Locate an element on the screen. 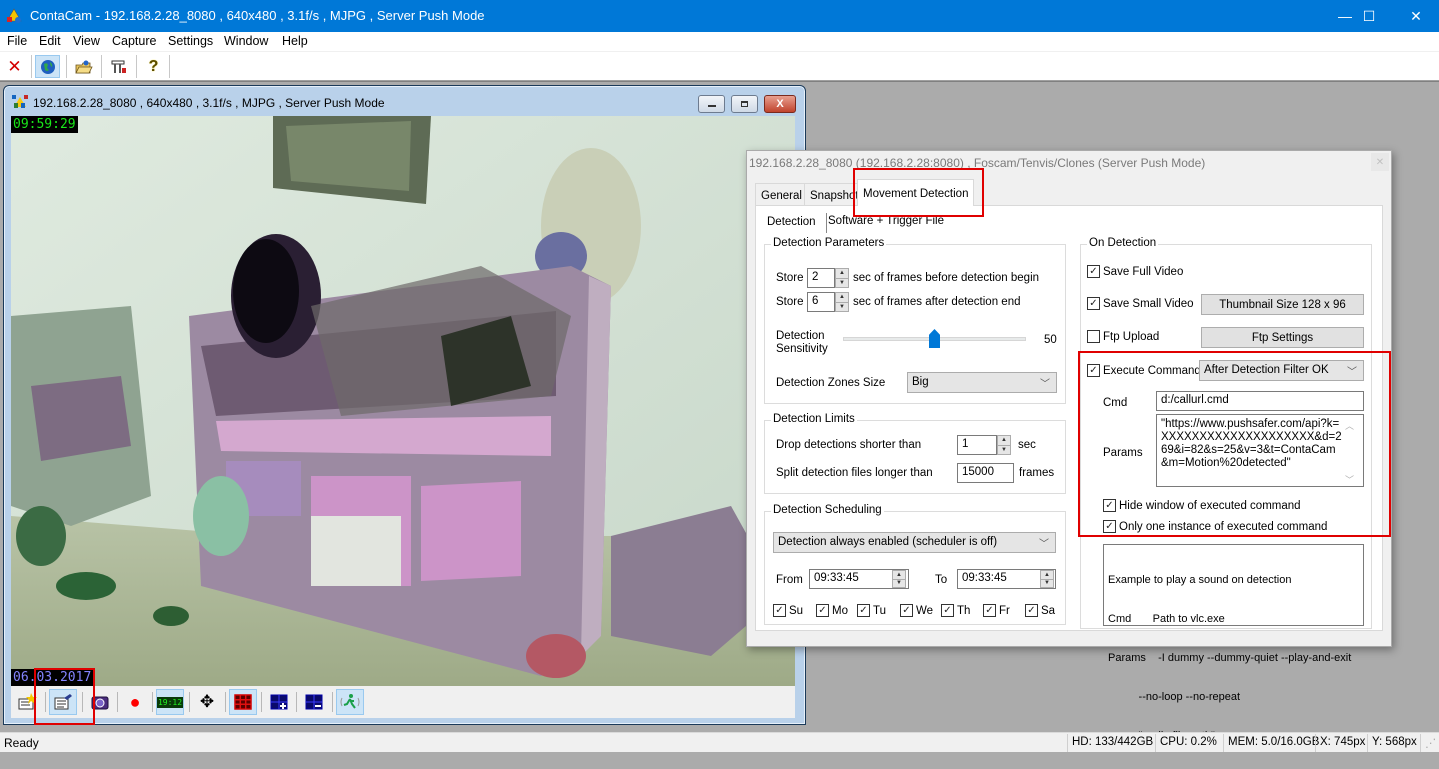 The height and width of the screenshot is (769, 1439). chevron-down-icon: ﹀ is located at coordinates (1352, 372).